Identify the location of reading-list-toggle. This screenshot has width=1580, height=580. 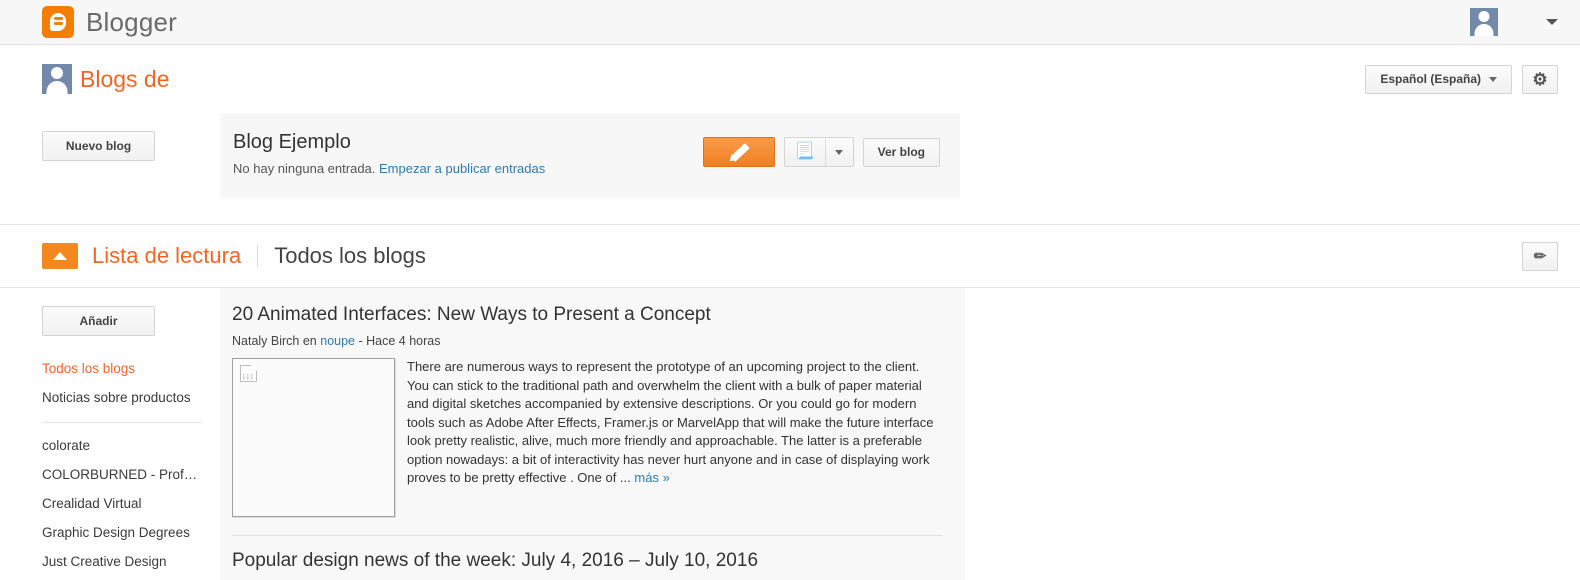
(60, 256).